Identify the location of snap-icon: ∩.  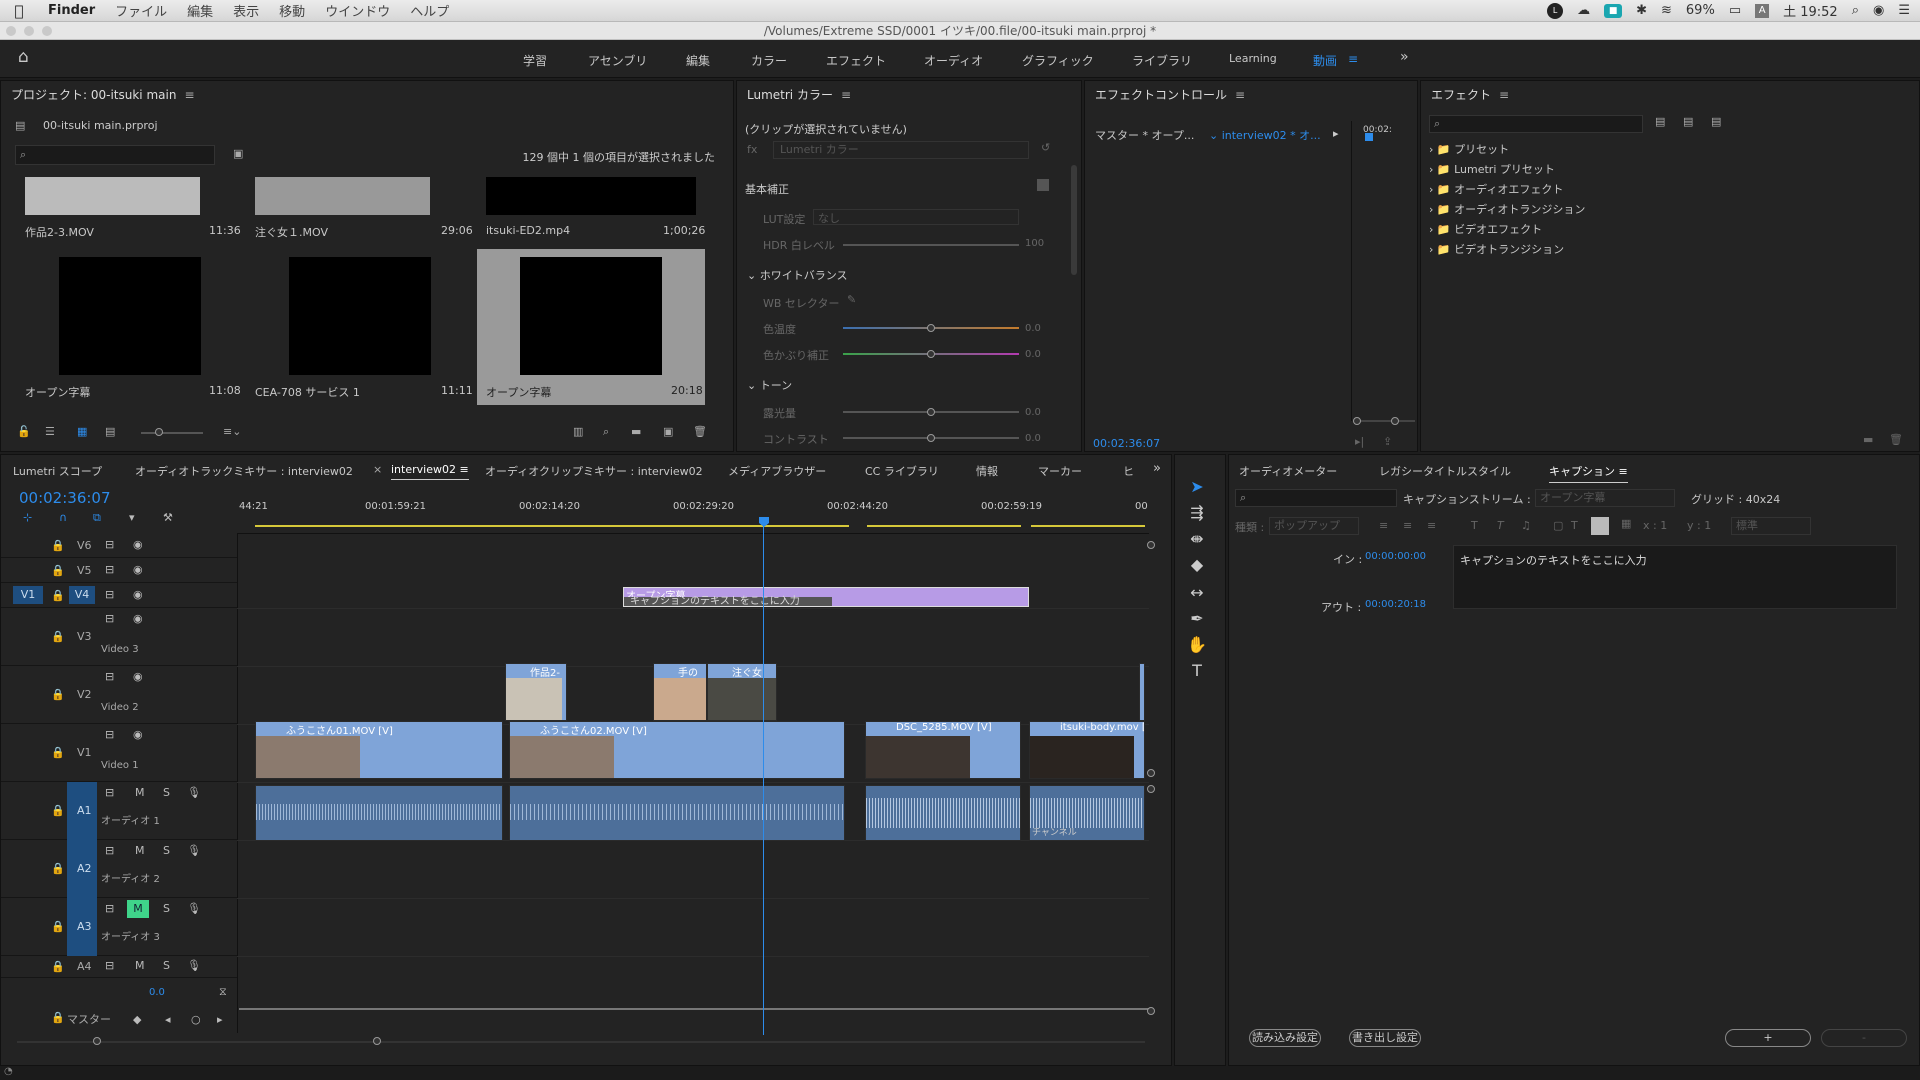
(63, 517).